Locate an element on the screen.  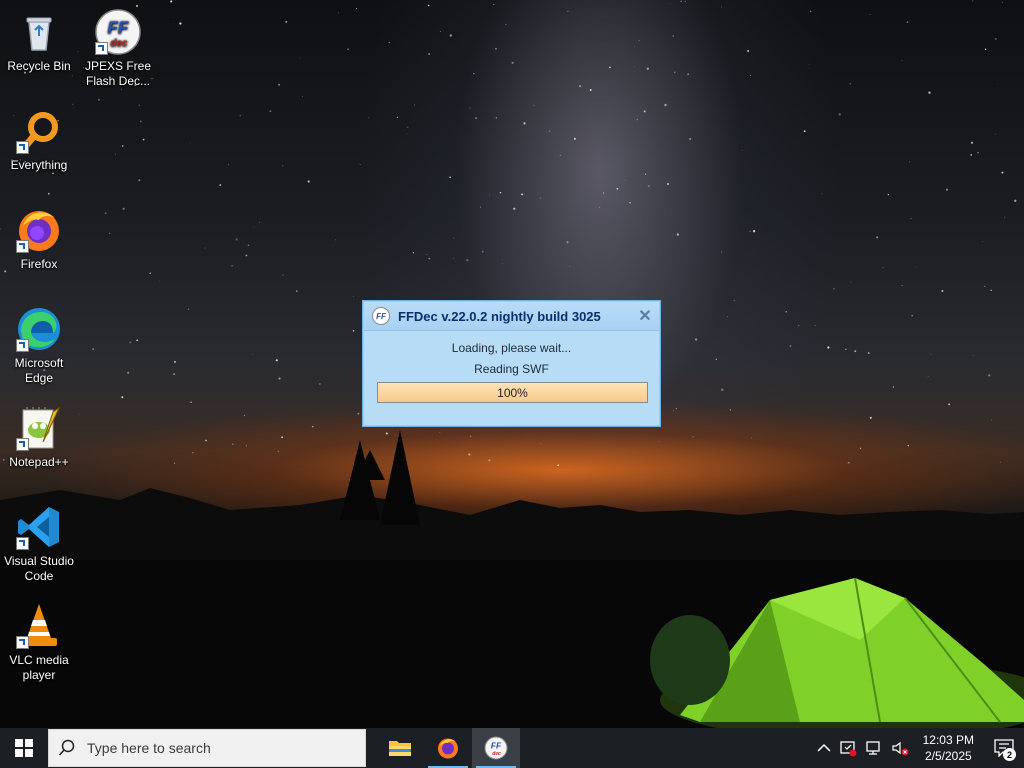
ffdec-icon: FF is located at coordinates (381, 316).